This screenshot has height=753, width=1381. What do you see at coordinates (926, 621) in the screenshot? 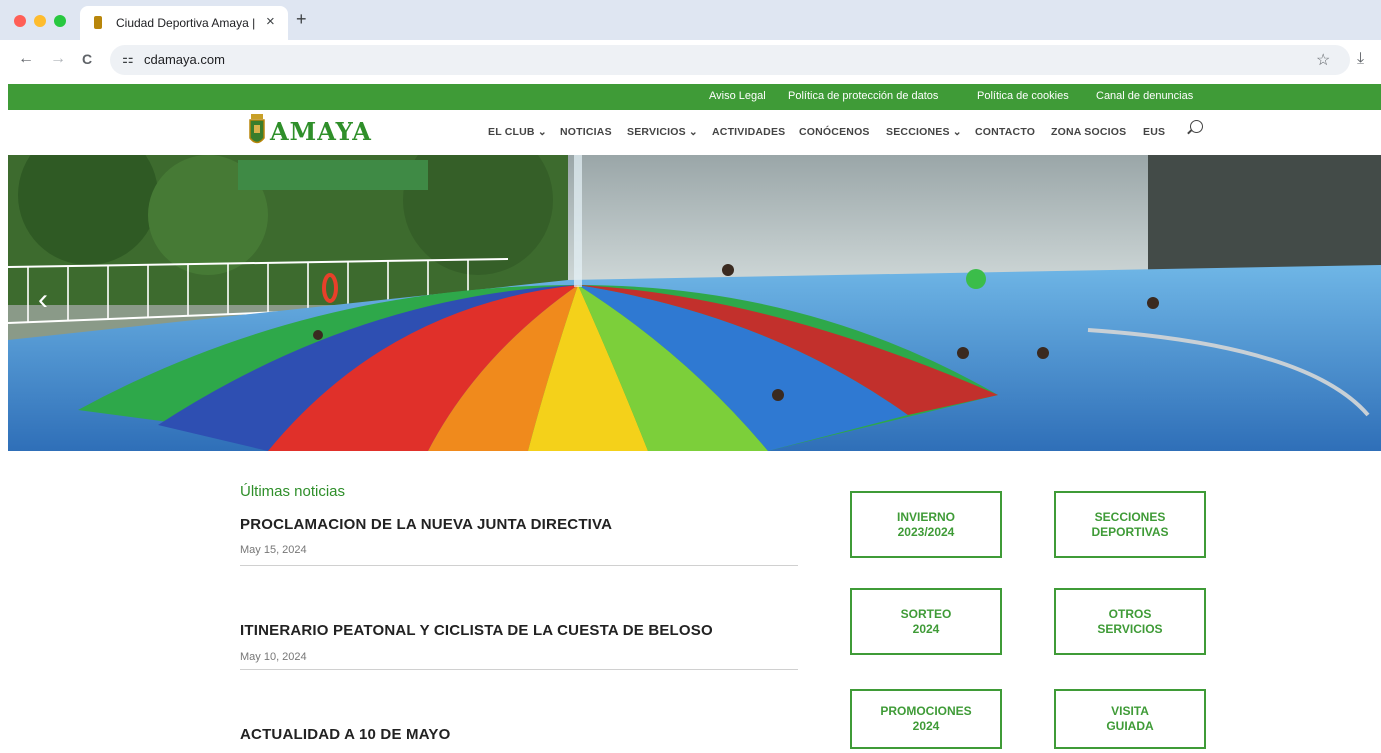
I see `box-sorteo: SORTEO 2024` at bounding box center [926, 621].